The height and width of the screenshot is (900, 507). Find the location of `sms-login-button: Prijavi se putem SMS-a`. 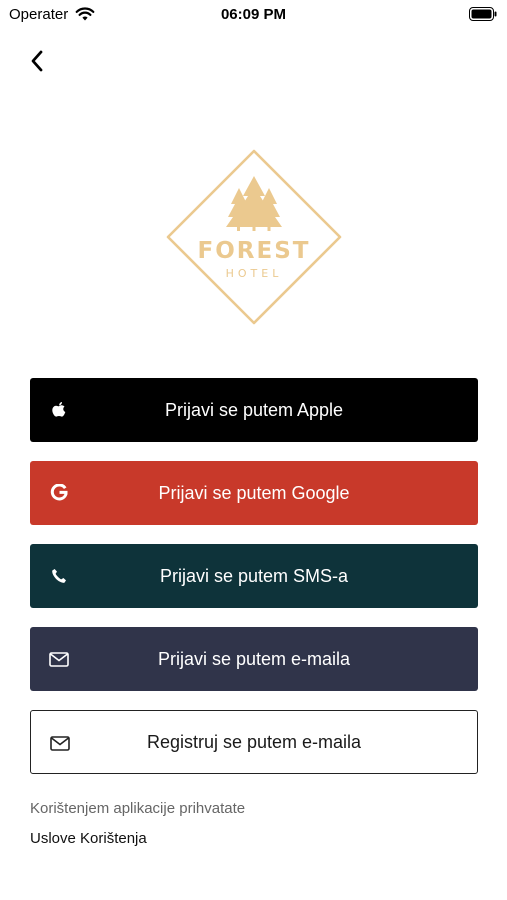

sms-login-button: Prijavi se putem SMS-a is located at coordinates (254, 576).